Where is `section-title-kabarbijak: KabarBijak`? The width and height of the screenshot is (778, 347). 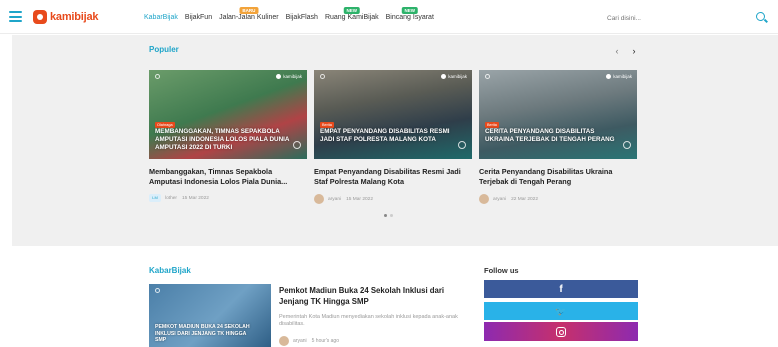
section-title-kabarbijak: KabarBijak is located at coordinates (170, 270).